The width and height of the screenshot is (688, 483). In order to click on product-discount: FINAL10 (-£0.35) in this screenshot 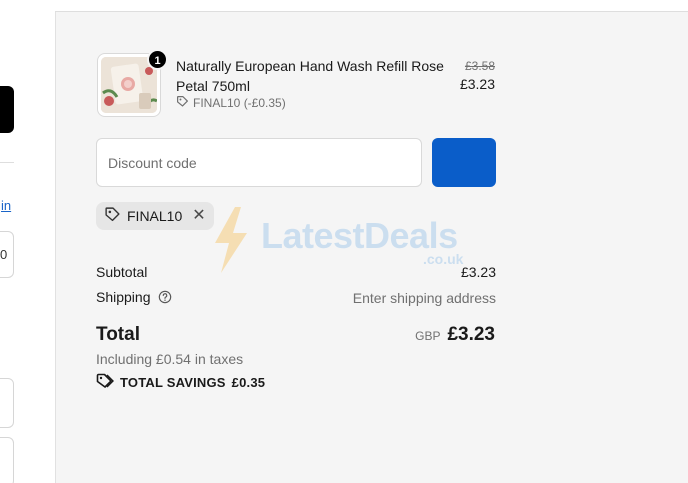, I will do `click(231, 103)`.